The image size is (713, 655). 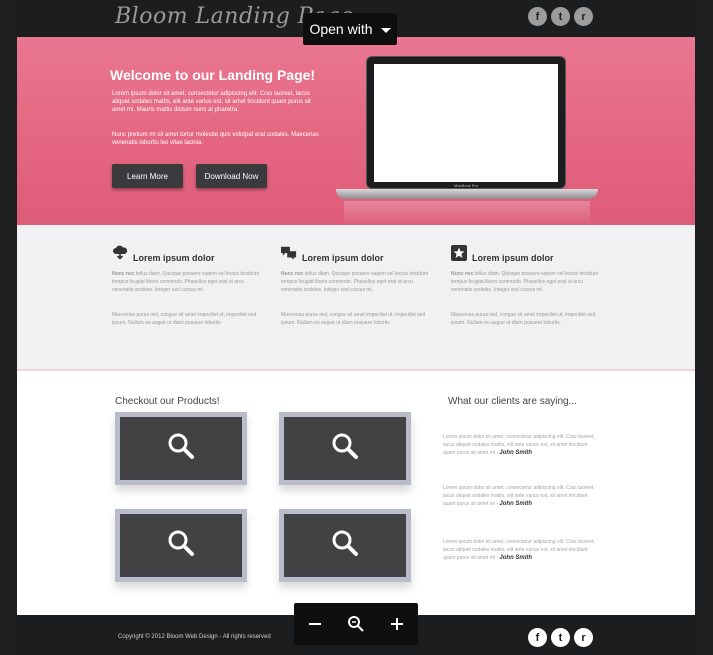 I want to click on zoom-in-button, so click(x=397, y=624).